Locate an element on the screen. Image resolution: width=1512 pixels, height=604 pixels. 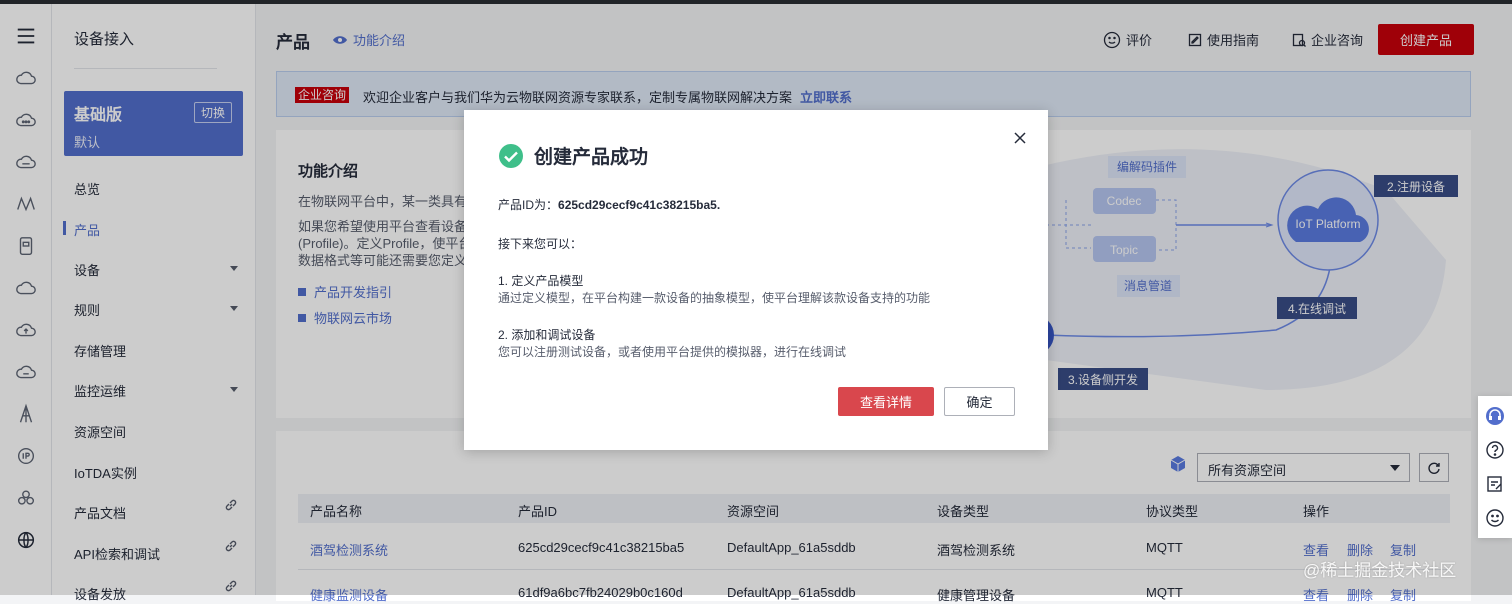
success-check-icon is located at coordinates (511, 155).